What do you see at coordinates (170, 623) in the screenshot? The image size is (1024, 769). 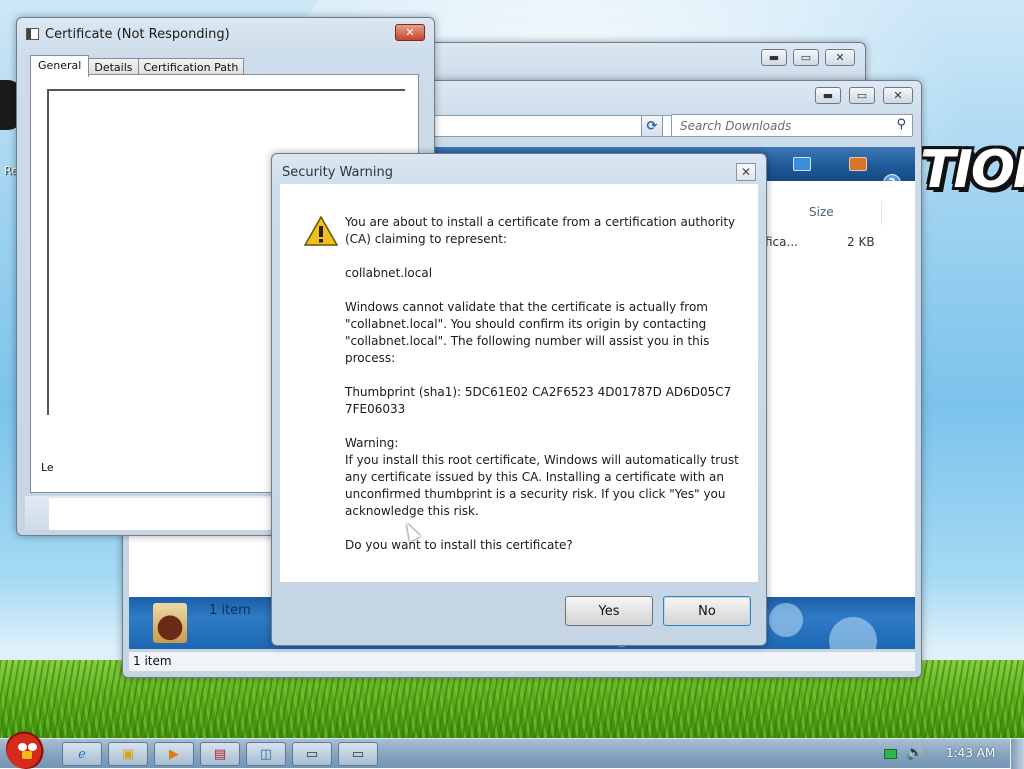 I see `folder-icon` at bounding box center [170, 623].